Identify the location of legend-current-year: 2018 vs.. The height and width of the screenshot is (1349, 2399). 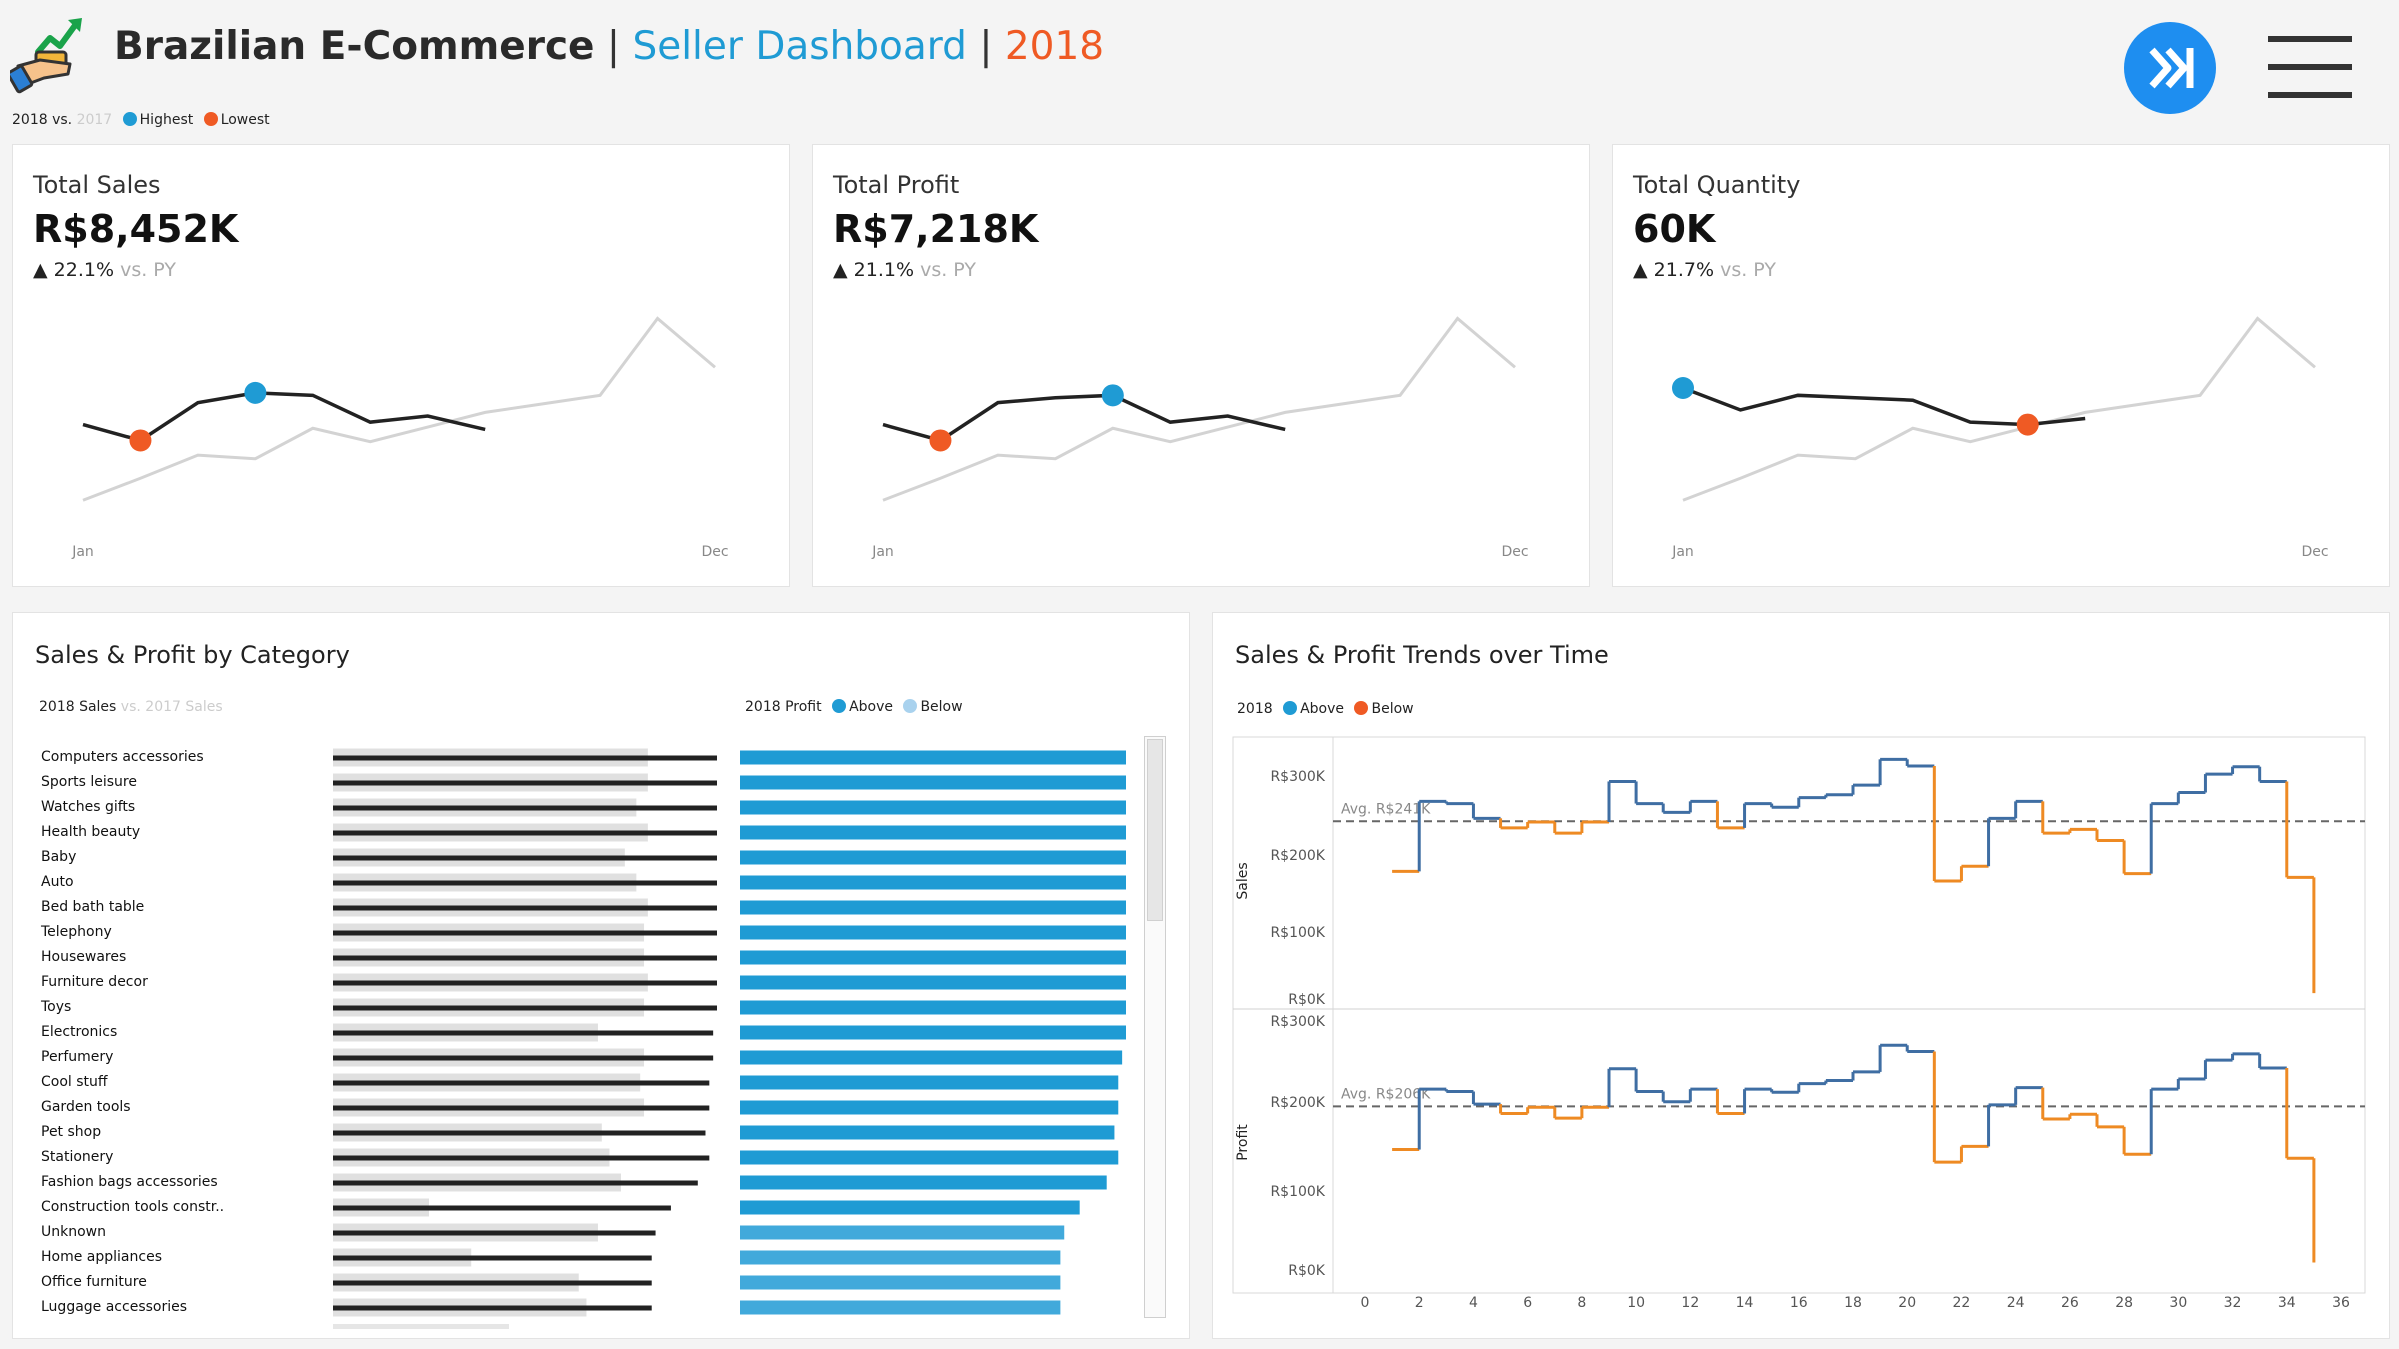
(42, 120).